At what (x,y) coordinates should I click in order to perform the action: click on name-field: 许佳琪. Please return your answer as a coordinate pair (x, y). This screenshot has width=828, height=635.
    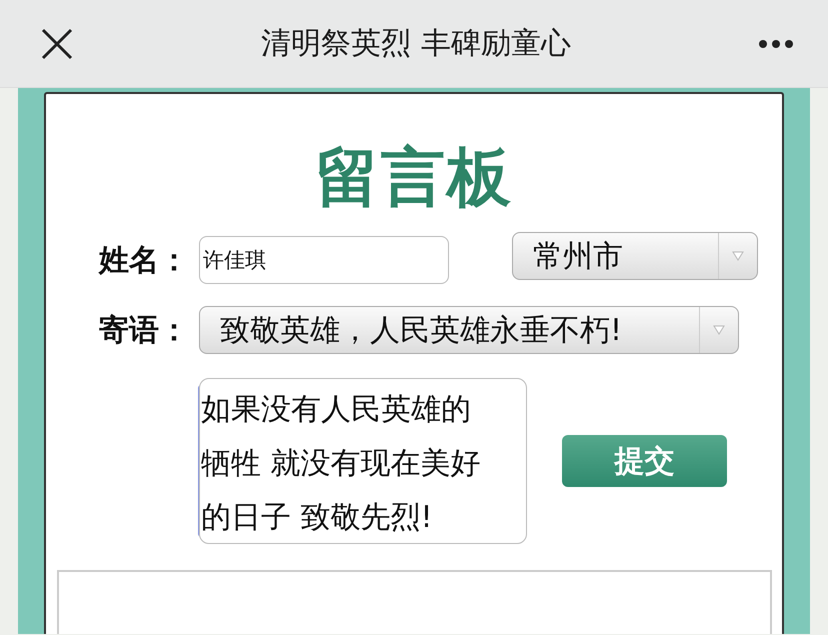
    Looking at the image, I should click on (324, 260).